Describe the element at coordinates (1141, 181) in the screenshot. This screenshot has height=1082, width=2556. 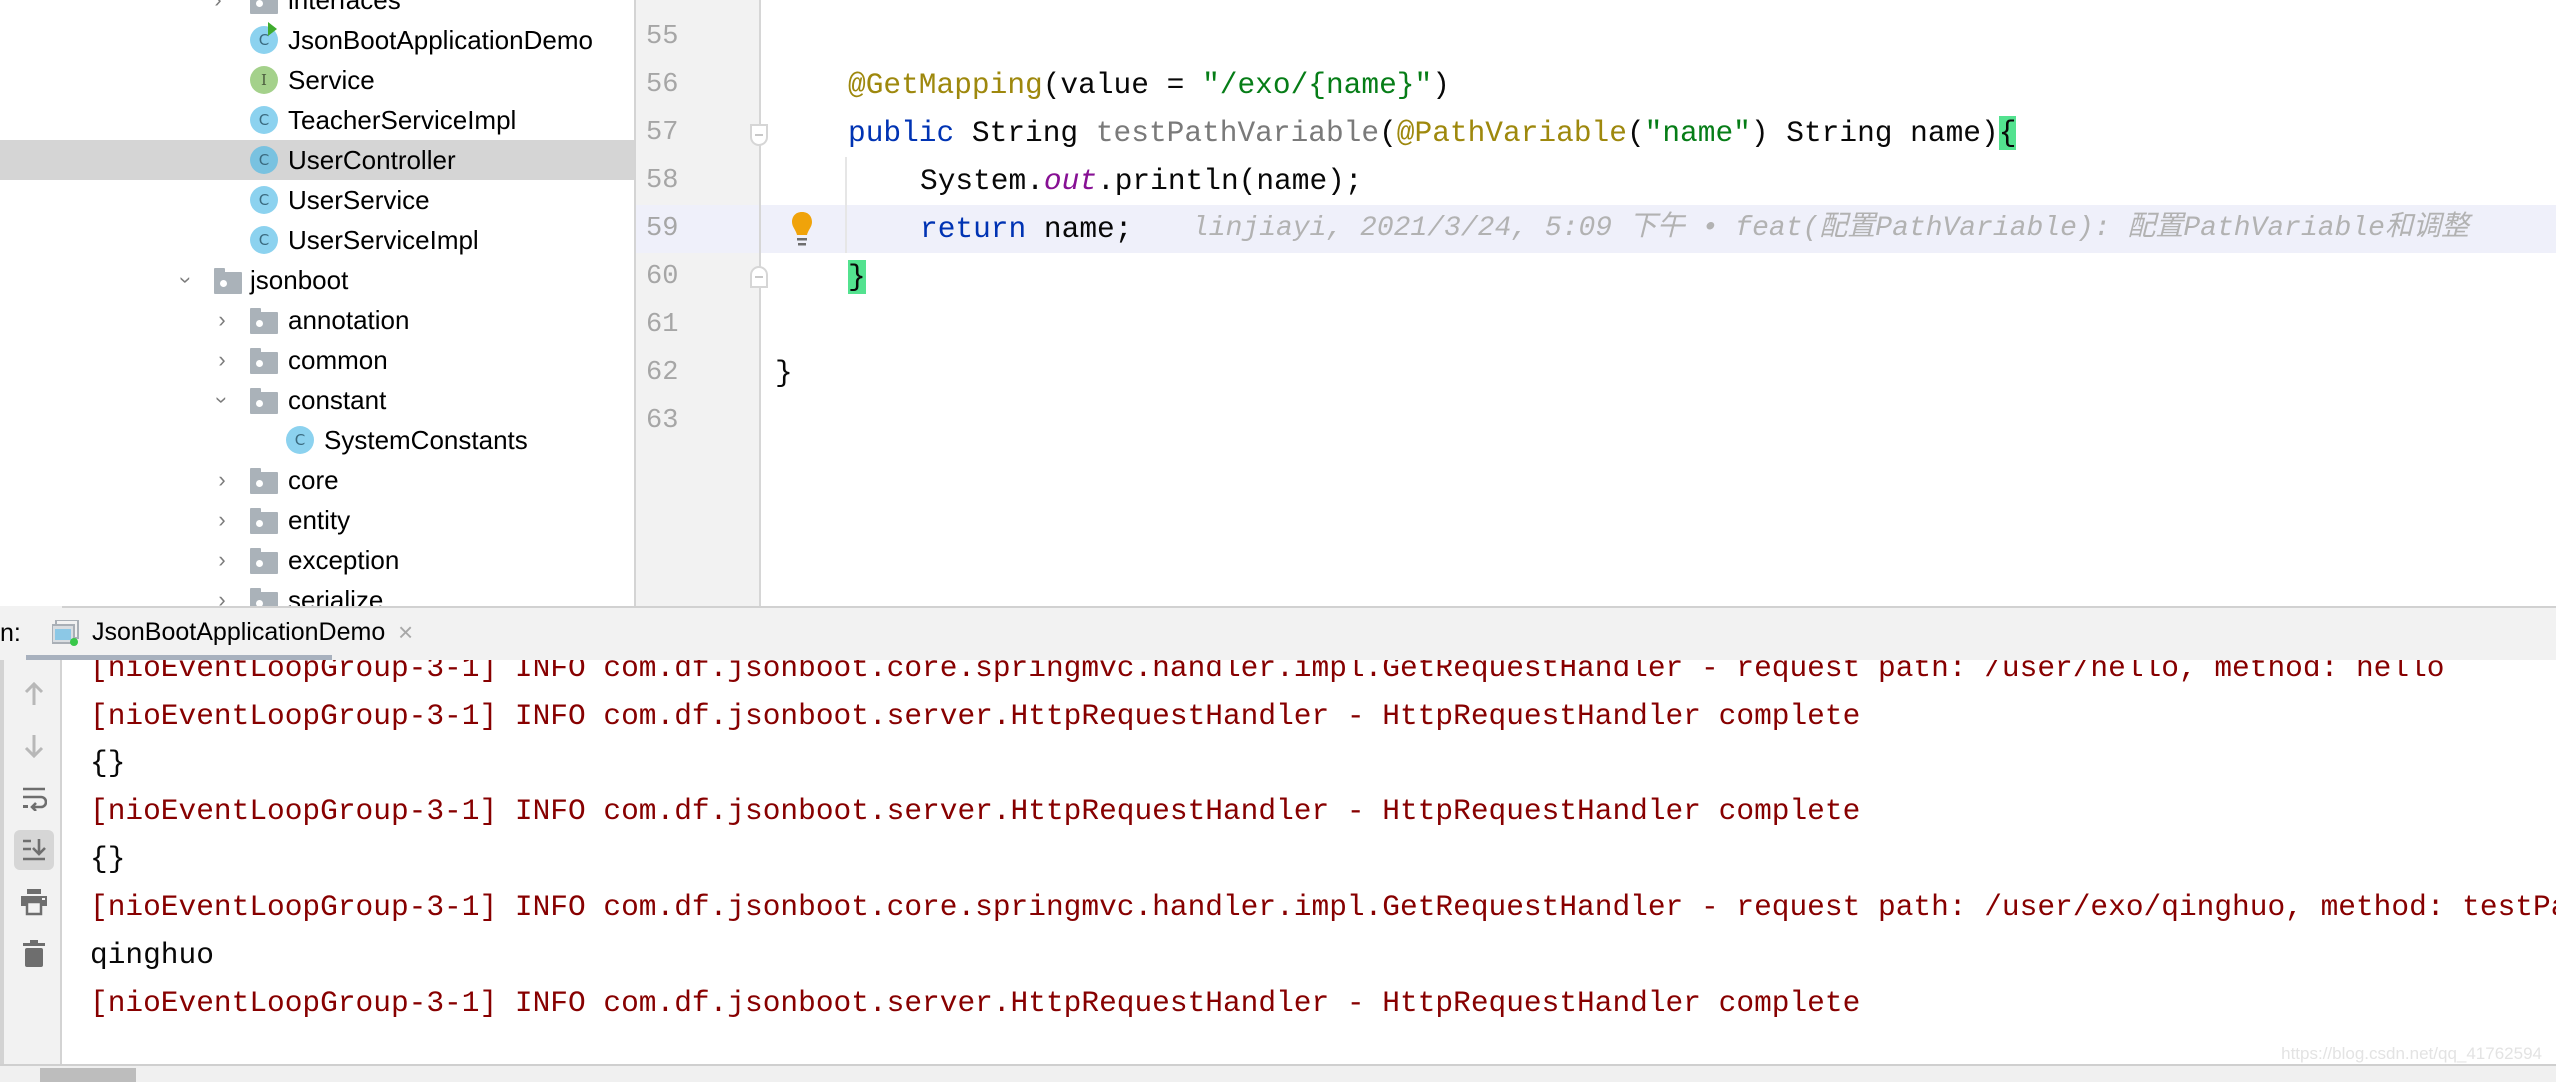
I see `code-line-58: System.out.println(name);` at that location.